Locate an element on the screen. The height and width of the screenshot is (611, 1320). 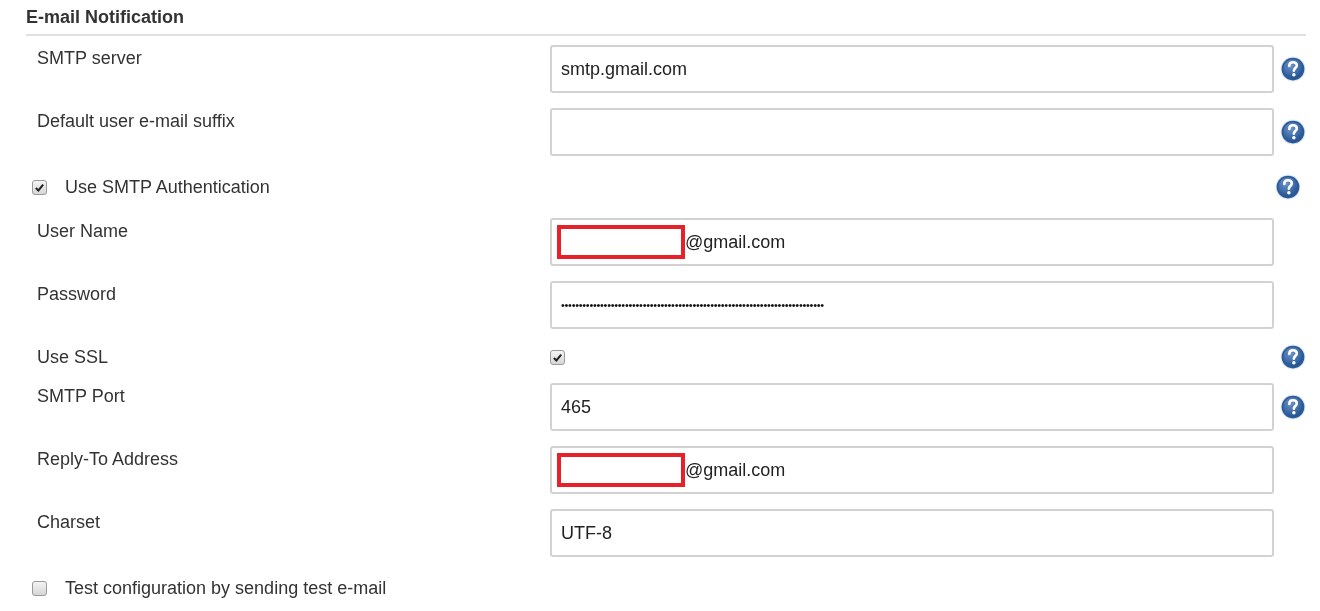
checkbox-label: Test configuration by sending test e-mail is located at coordinates (226, 588).